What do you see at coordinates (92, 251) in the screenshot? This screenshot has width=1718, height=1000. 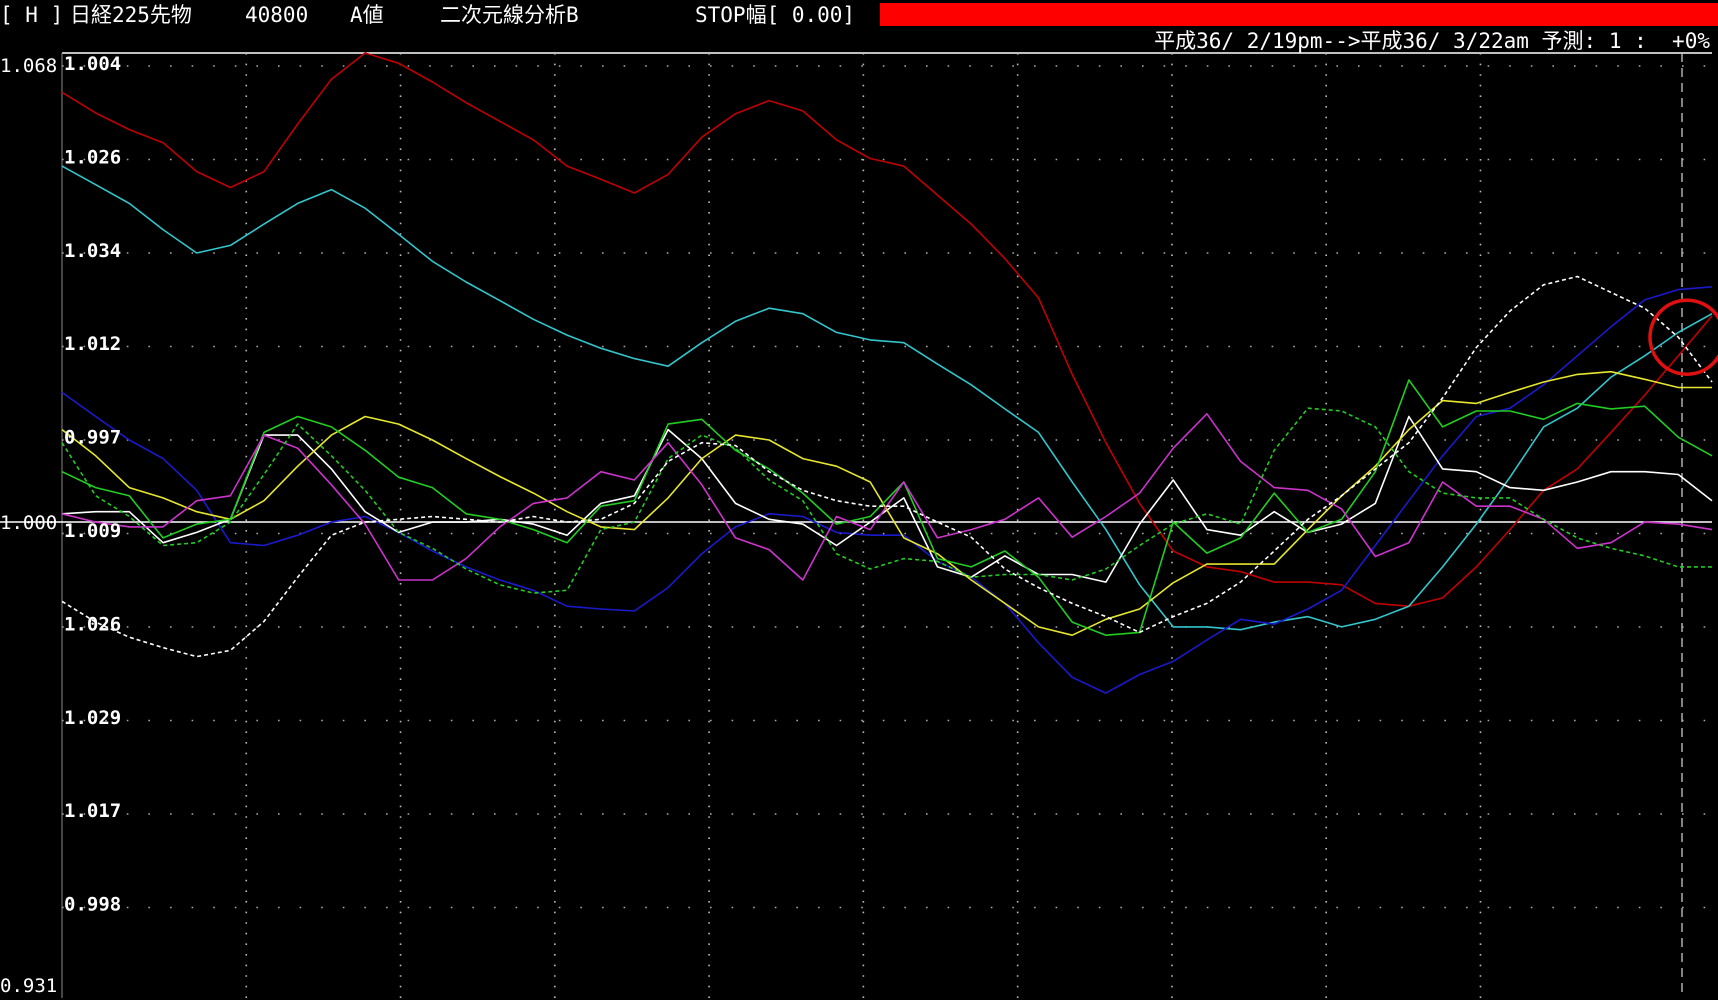 I see `inner-tick-label: 1.034` at bounding box center [92, 251].